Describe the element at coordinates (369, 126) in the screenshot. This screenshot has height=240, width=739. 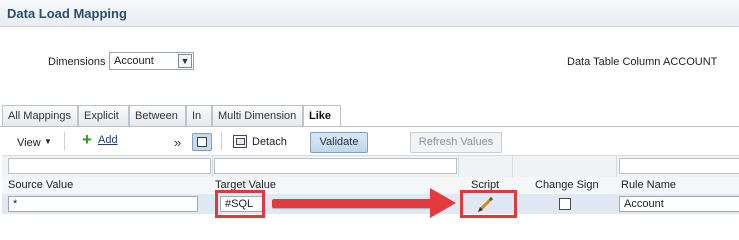
I see `tab-divider` at that location.